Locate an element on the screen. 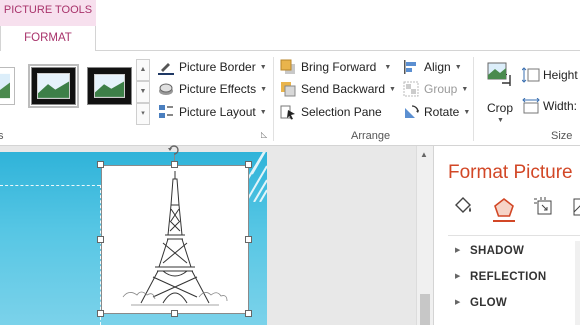 The width and height of the screenshot is (580, 325). crop-icon is located at coordinates (499, 74).